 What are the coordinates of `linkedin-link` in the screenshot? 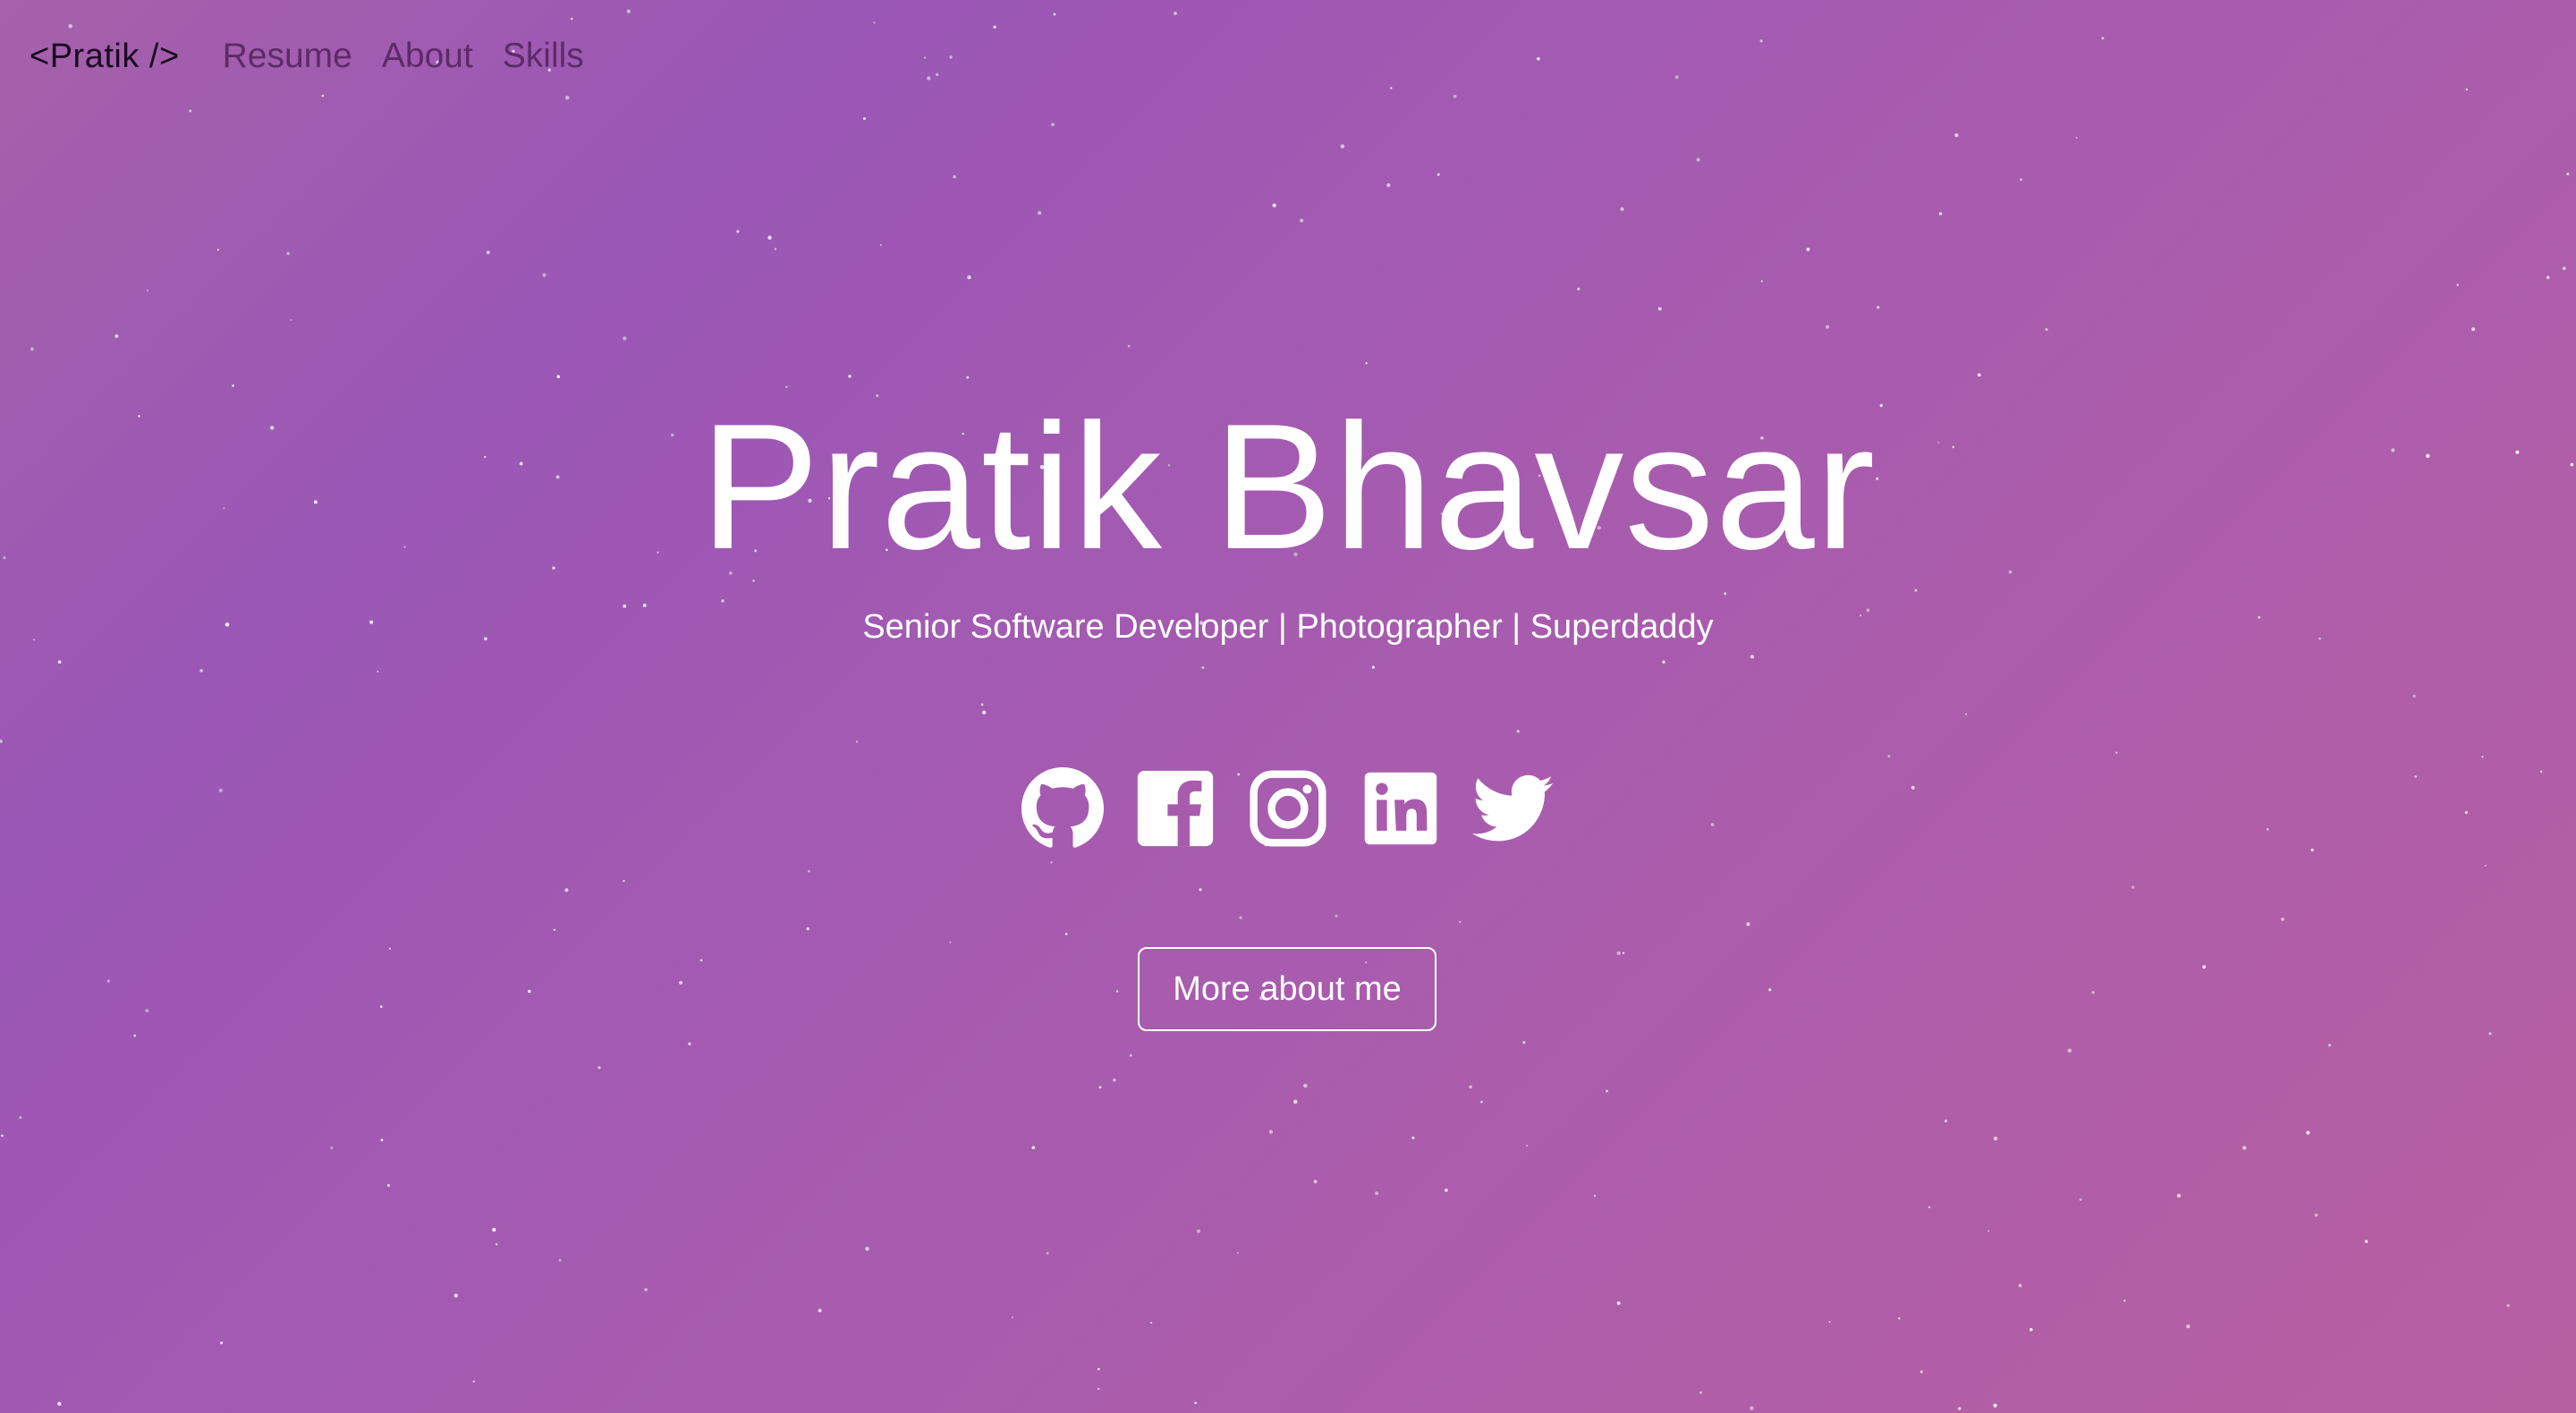 It's located at (1401, 810).